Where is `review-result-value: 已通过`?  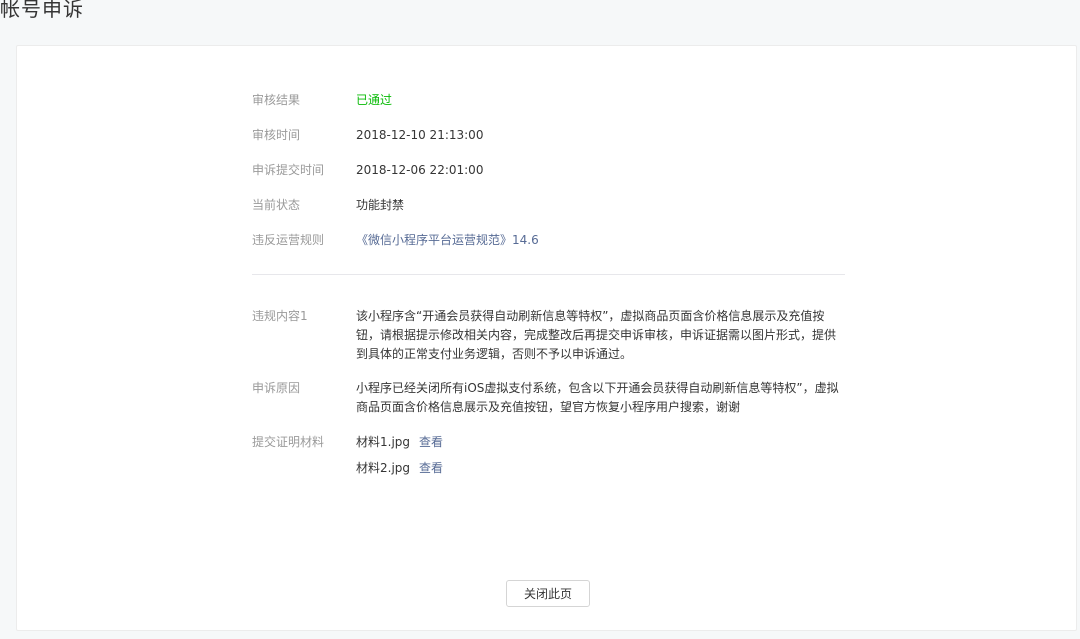 review-result-value: 已通过 is located at coordinates (374, 100).